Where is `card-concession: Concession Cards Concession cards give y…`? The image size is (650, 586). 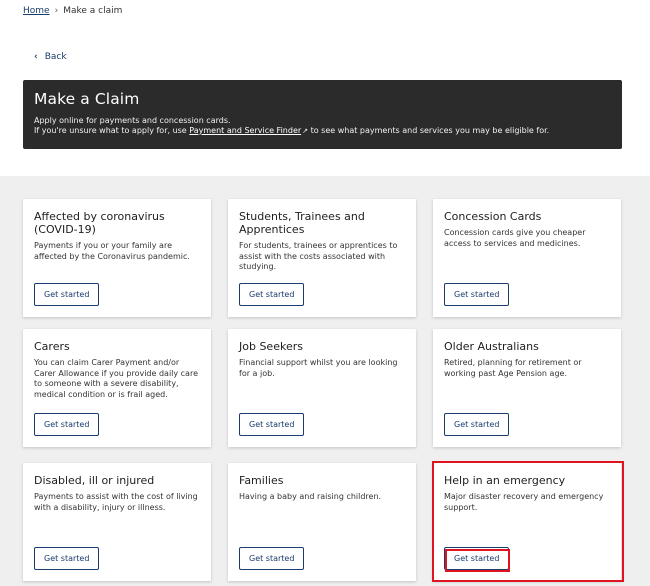 card-concession: Concession Cards Concession cards give y… is located at coordinates (527, 258).